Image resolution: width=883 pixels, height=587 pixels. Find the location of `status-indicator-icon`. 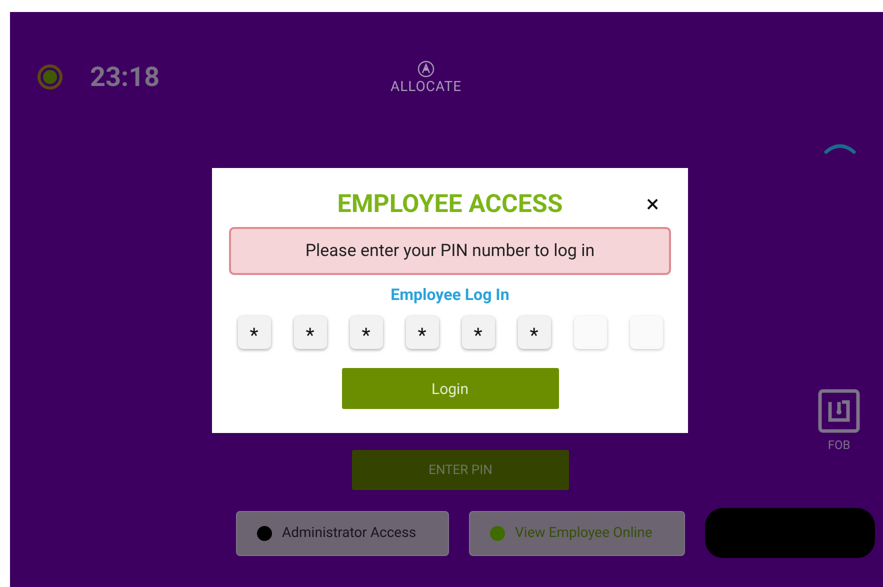

status-indicator-icon is located at coordinates (50, 77).